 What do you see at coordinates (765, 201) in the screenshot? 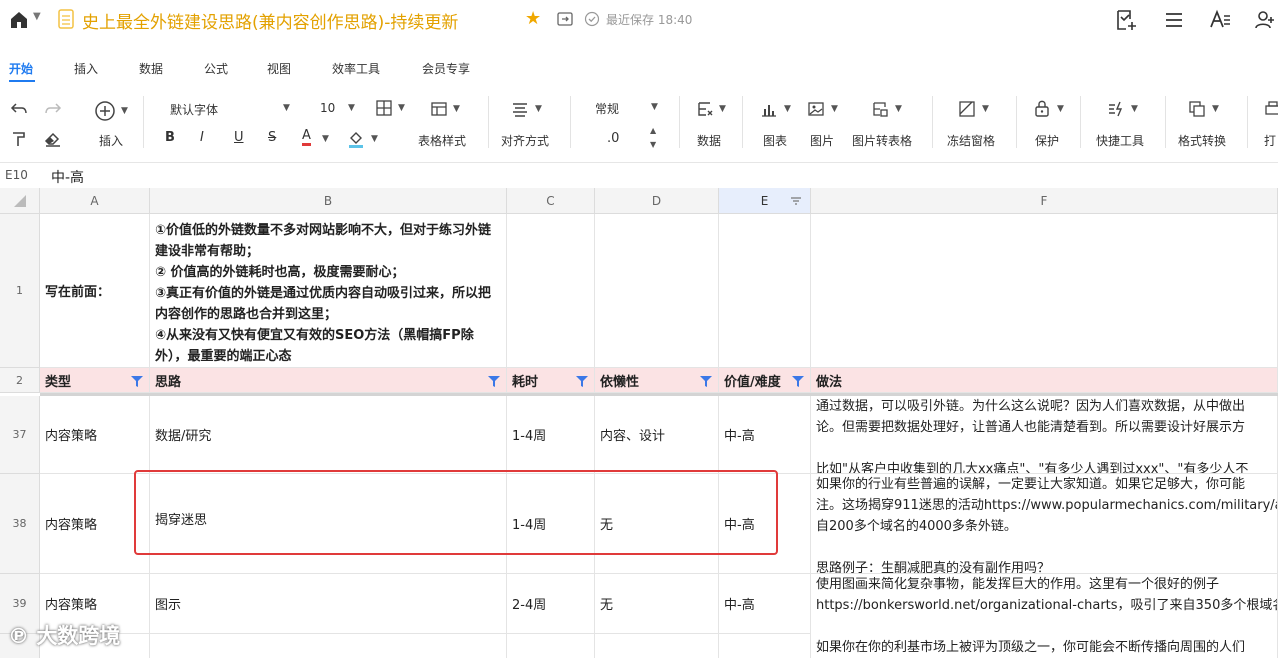
I see `column-header-e: E` at bounding box center [765, 201].